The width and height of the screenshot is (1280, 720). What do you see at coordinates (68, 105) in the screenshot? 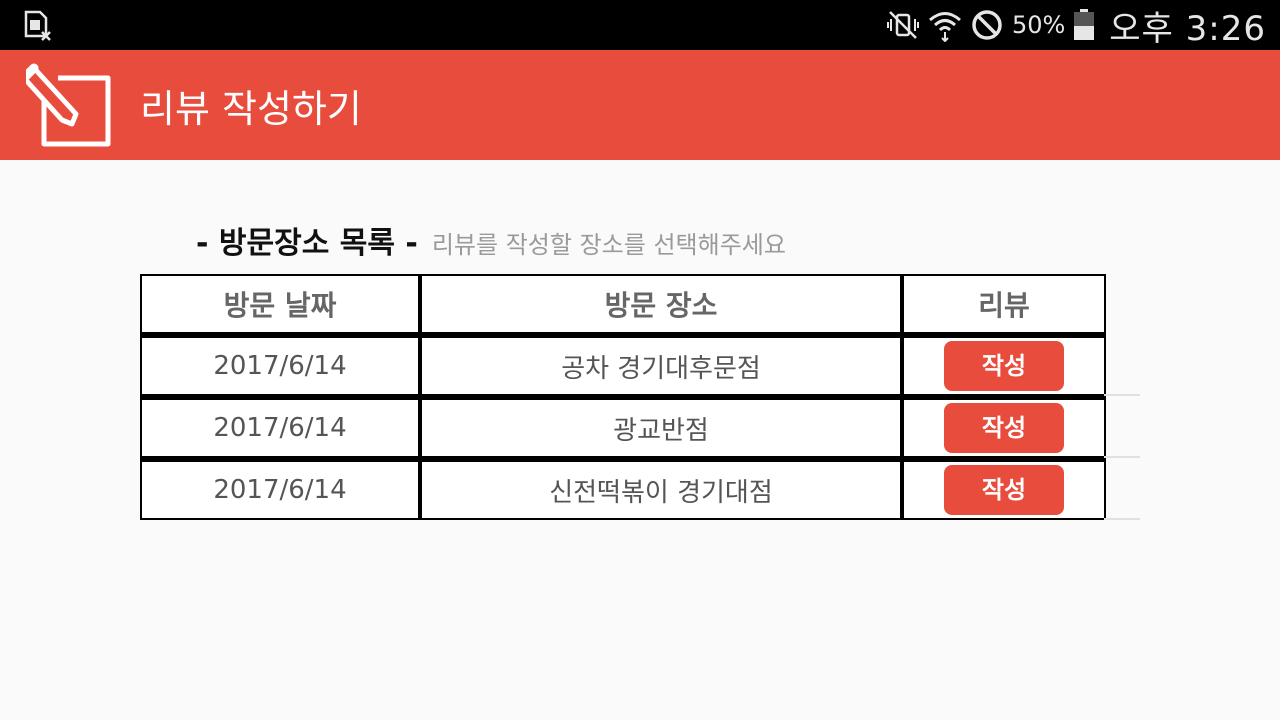
I see `edit-note-icon` at bounding box center [68, 105].